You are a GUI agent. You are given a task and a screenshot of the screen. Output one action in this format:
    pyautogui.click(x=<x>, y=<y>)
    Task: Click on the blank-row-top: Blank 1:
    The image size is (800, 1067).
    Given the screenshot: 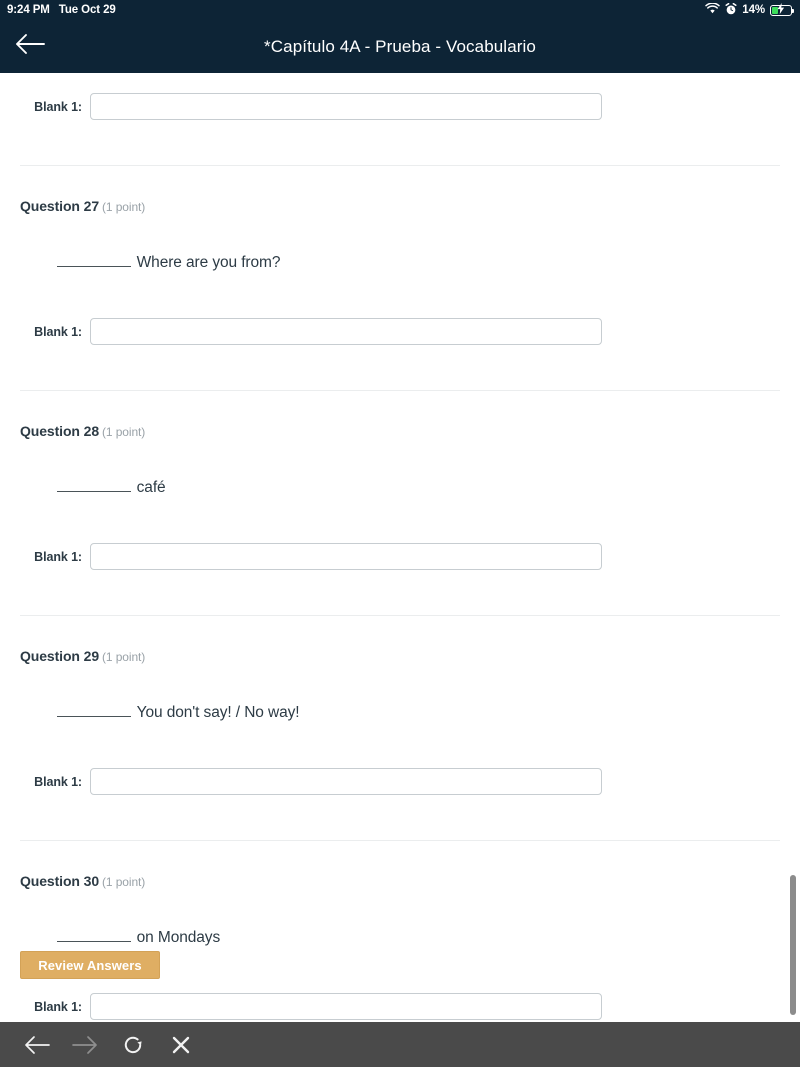 What is the action you would take?
    pyautogui.click(x=400, y=106)
    